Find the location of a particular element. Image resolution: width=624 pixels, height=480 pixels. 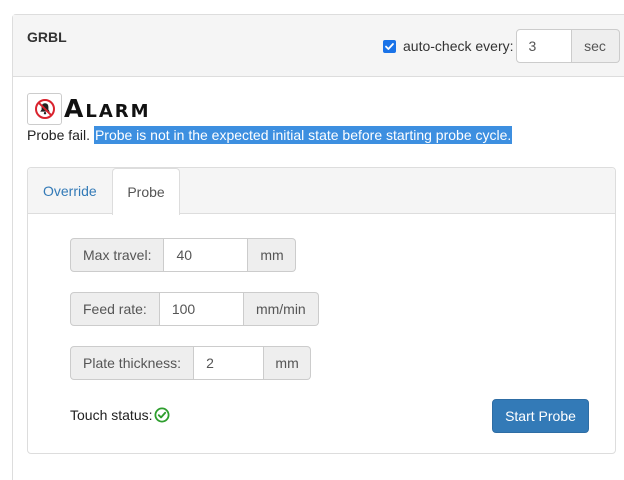

checkmark-icon is located at coordinates (389, 46).